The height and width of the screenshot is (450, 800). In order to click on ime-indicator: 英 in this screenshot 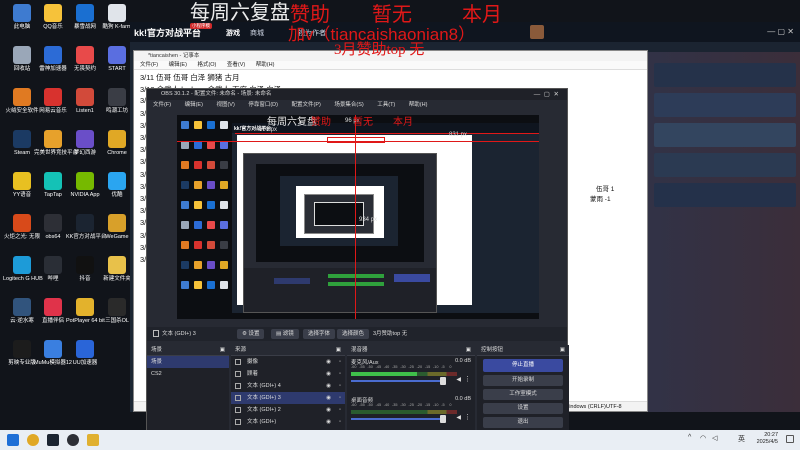, I will do `click(741, 439)`.